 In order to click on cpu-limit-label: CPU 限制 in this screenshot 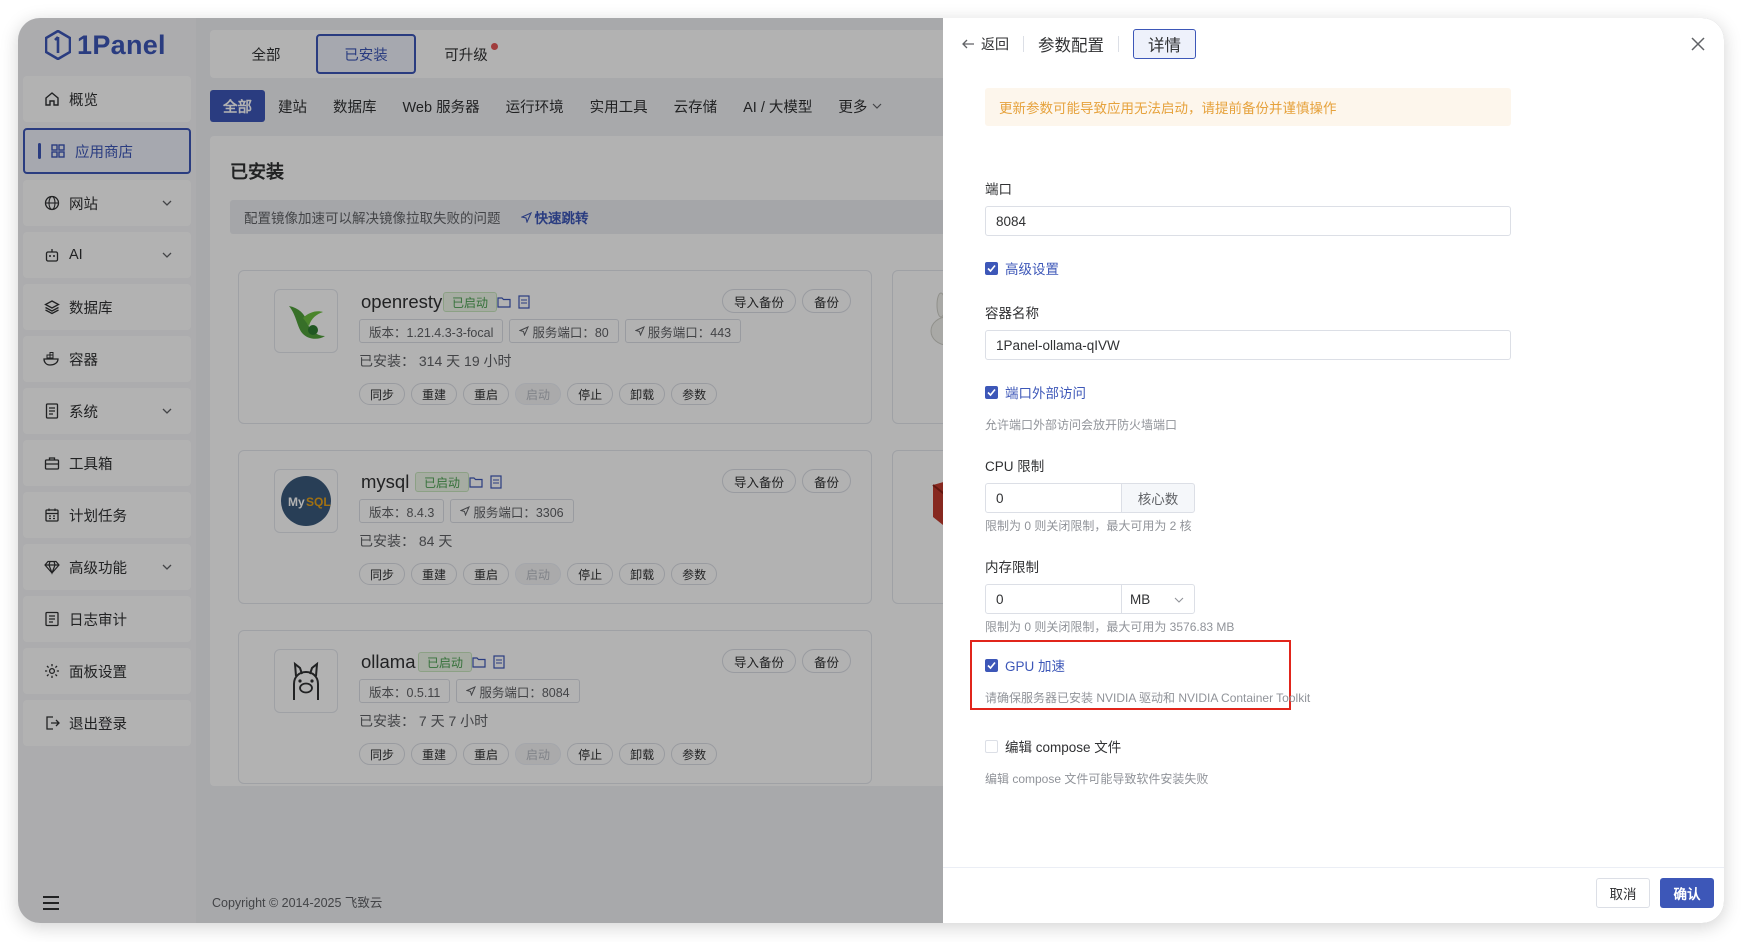, I will do `click(1015, 466)`.